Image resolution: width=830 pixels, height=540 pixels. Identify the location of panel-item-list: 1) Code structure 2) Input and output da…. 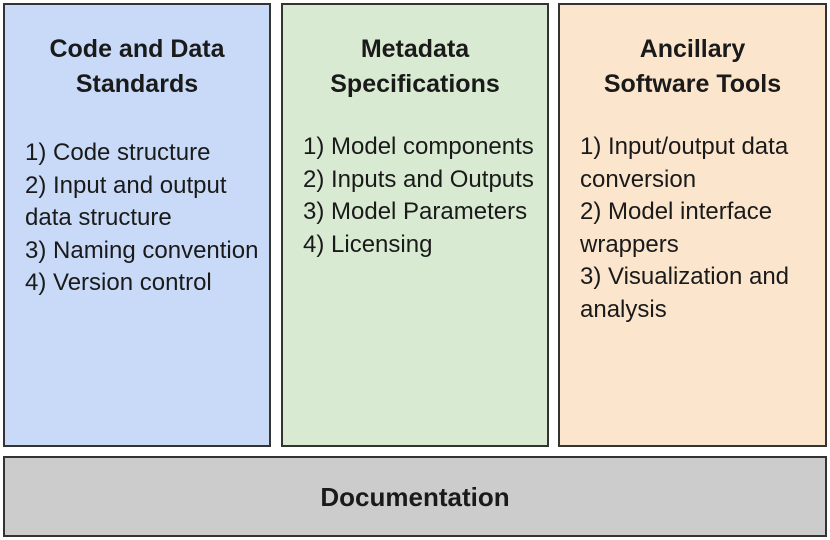
(143, 218).